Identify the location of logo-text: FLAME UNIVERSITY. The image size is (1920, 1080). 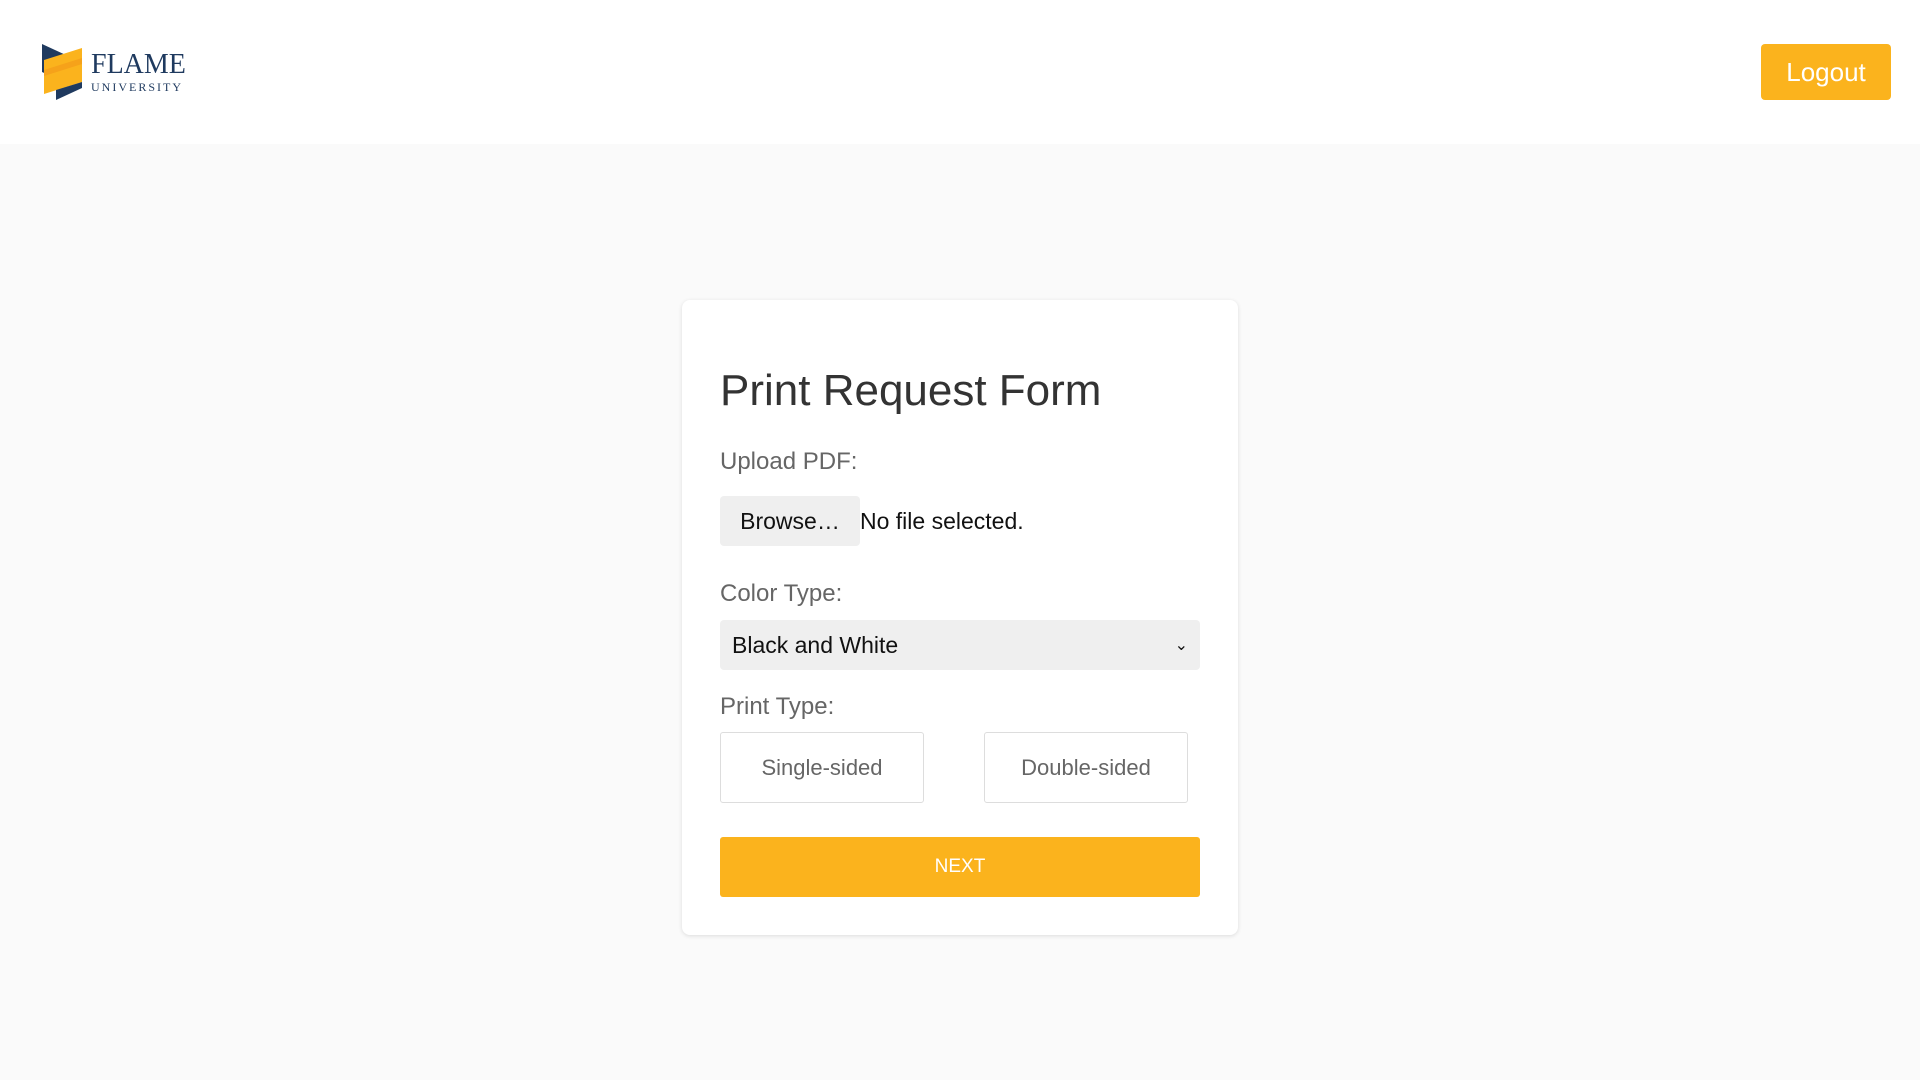
(138, 71).